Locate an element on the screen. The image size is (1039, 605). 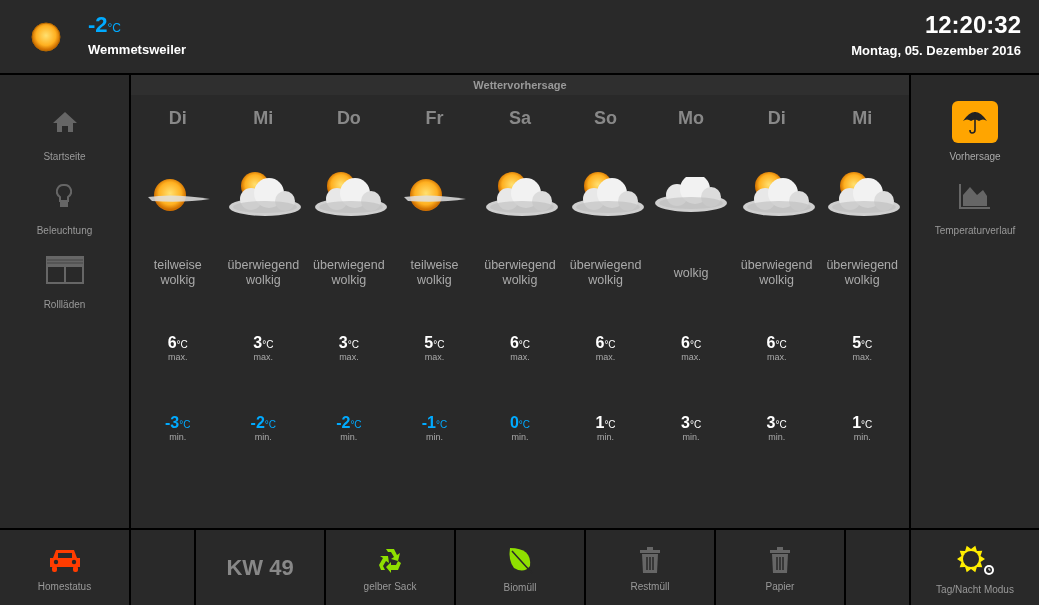
current-temperature: -2°C is located at coordinates (105, 24).